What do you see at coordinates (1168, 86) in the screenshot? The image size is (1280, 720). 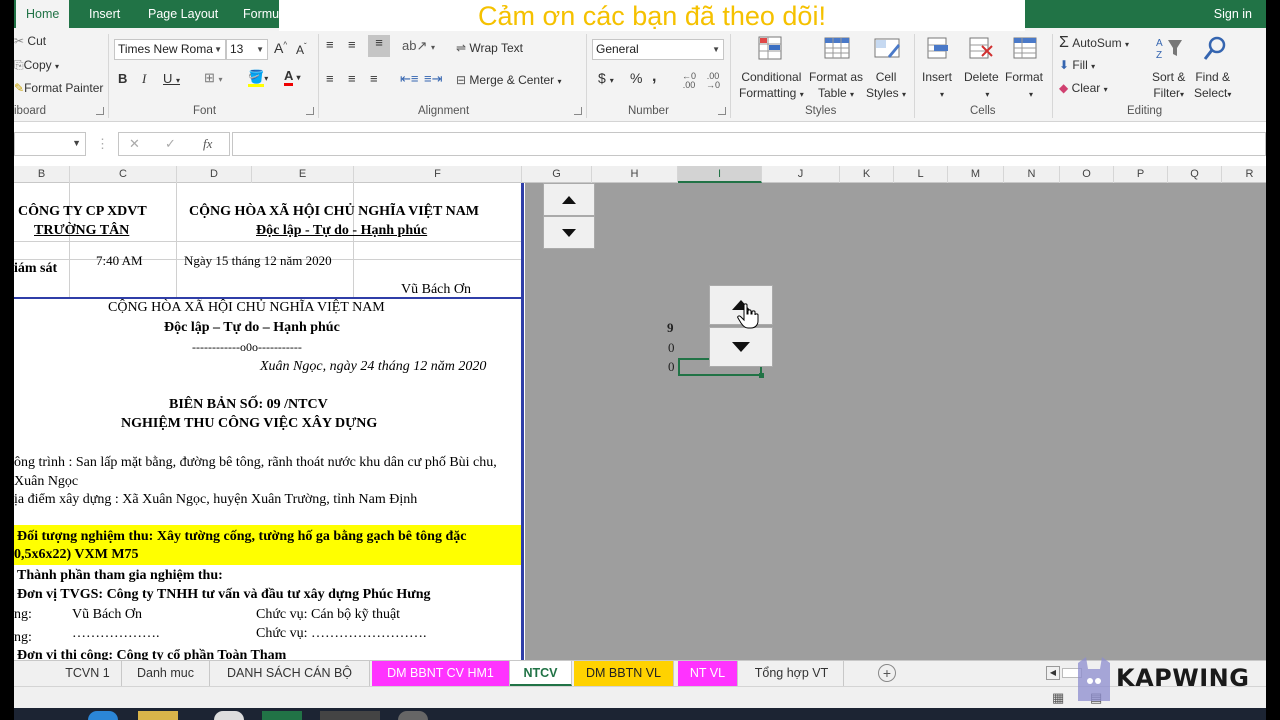 I see `sort-filter-button: Sort & Filter▾` at bounding box center [1168, 86].